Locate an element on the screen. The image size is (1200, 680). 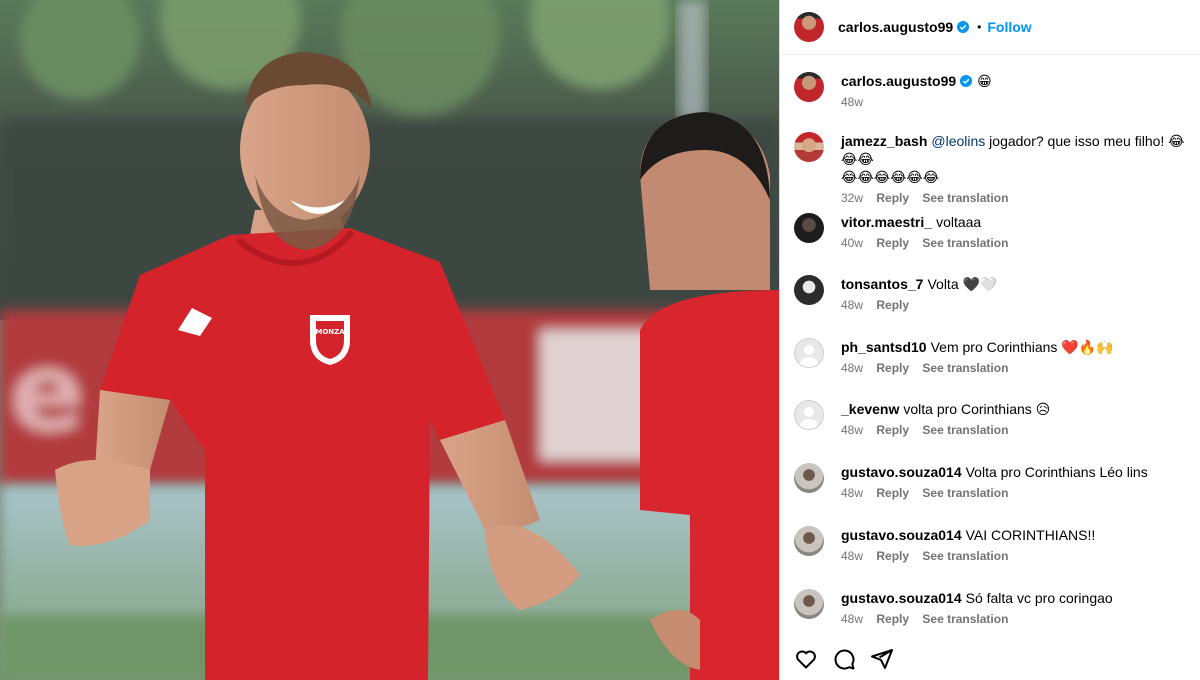
follow-button: Follow is located at coordinates (1009, 27).